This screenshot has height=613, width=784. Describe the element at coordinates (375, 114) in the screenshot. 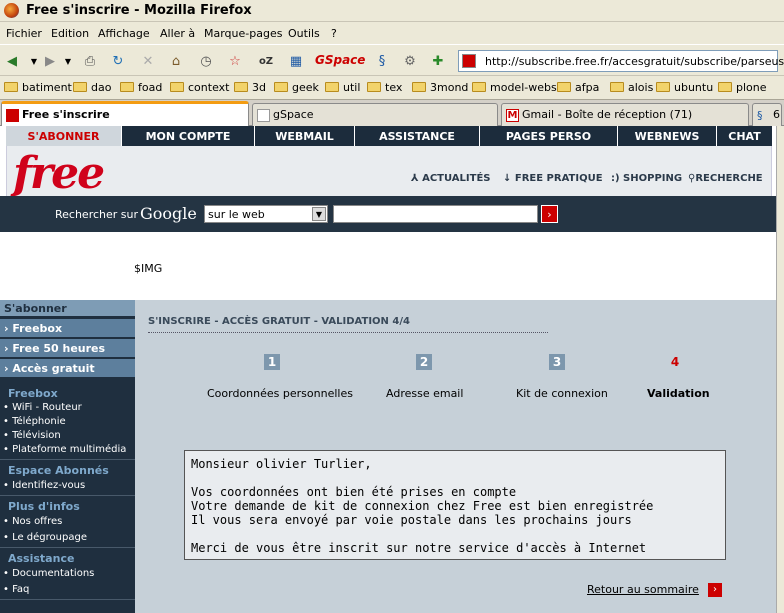

I see `tab-gspace: gSpace` at that location.